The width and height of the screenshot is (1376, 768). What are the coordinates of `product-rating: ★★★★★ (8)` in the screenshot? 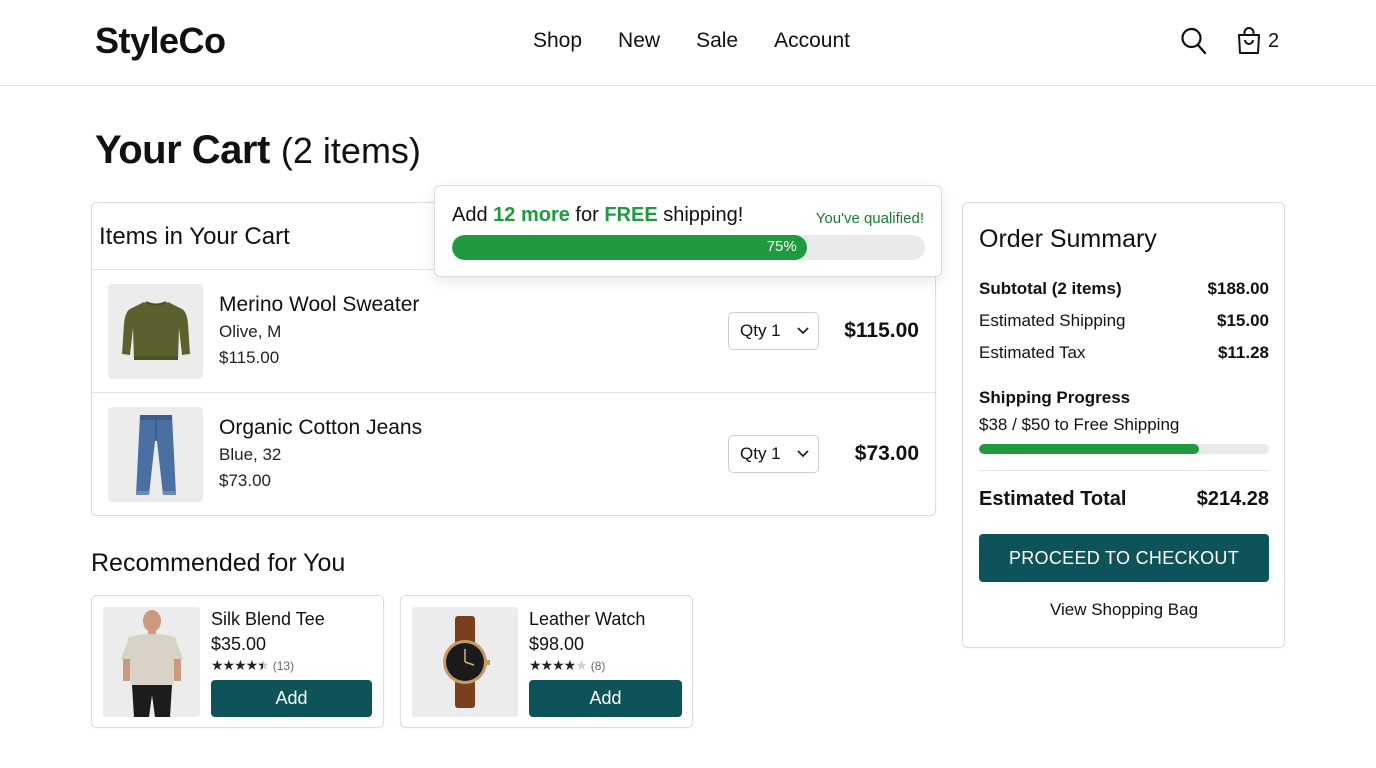 It's located at (567, 665).